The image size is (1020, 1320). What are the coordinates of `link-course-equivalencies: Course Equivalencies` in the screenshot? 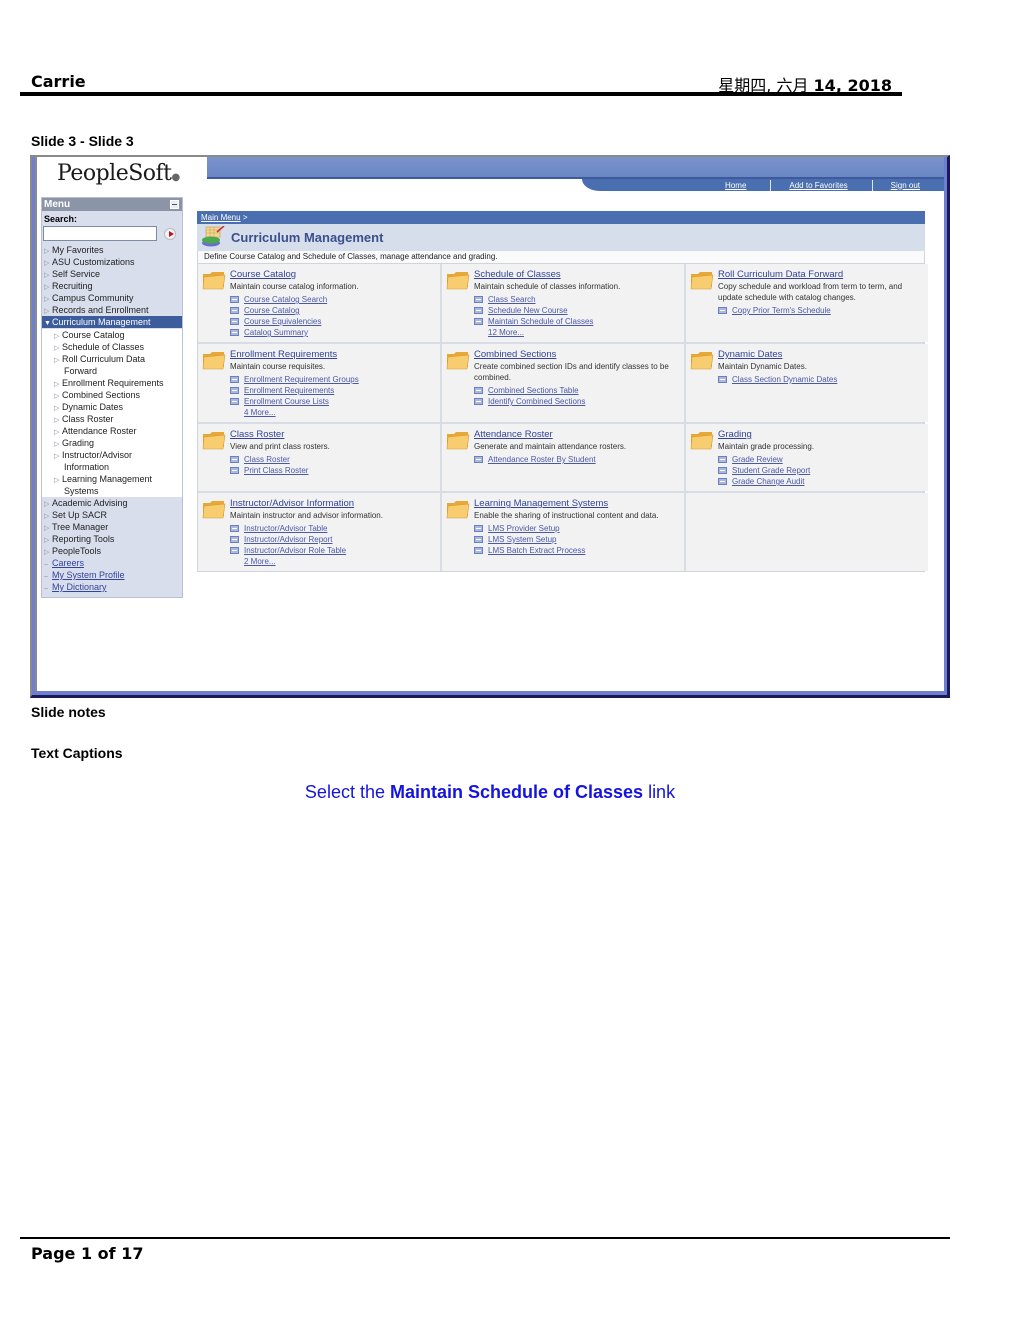 It's located at (333, 321).